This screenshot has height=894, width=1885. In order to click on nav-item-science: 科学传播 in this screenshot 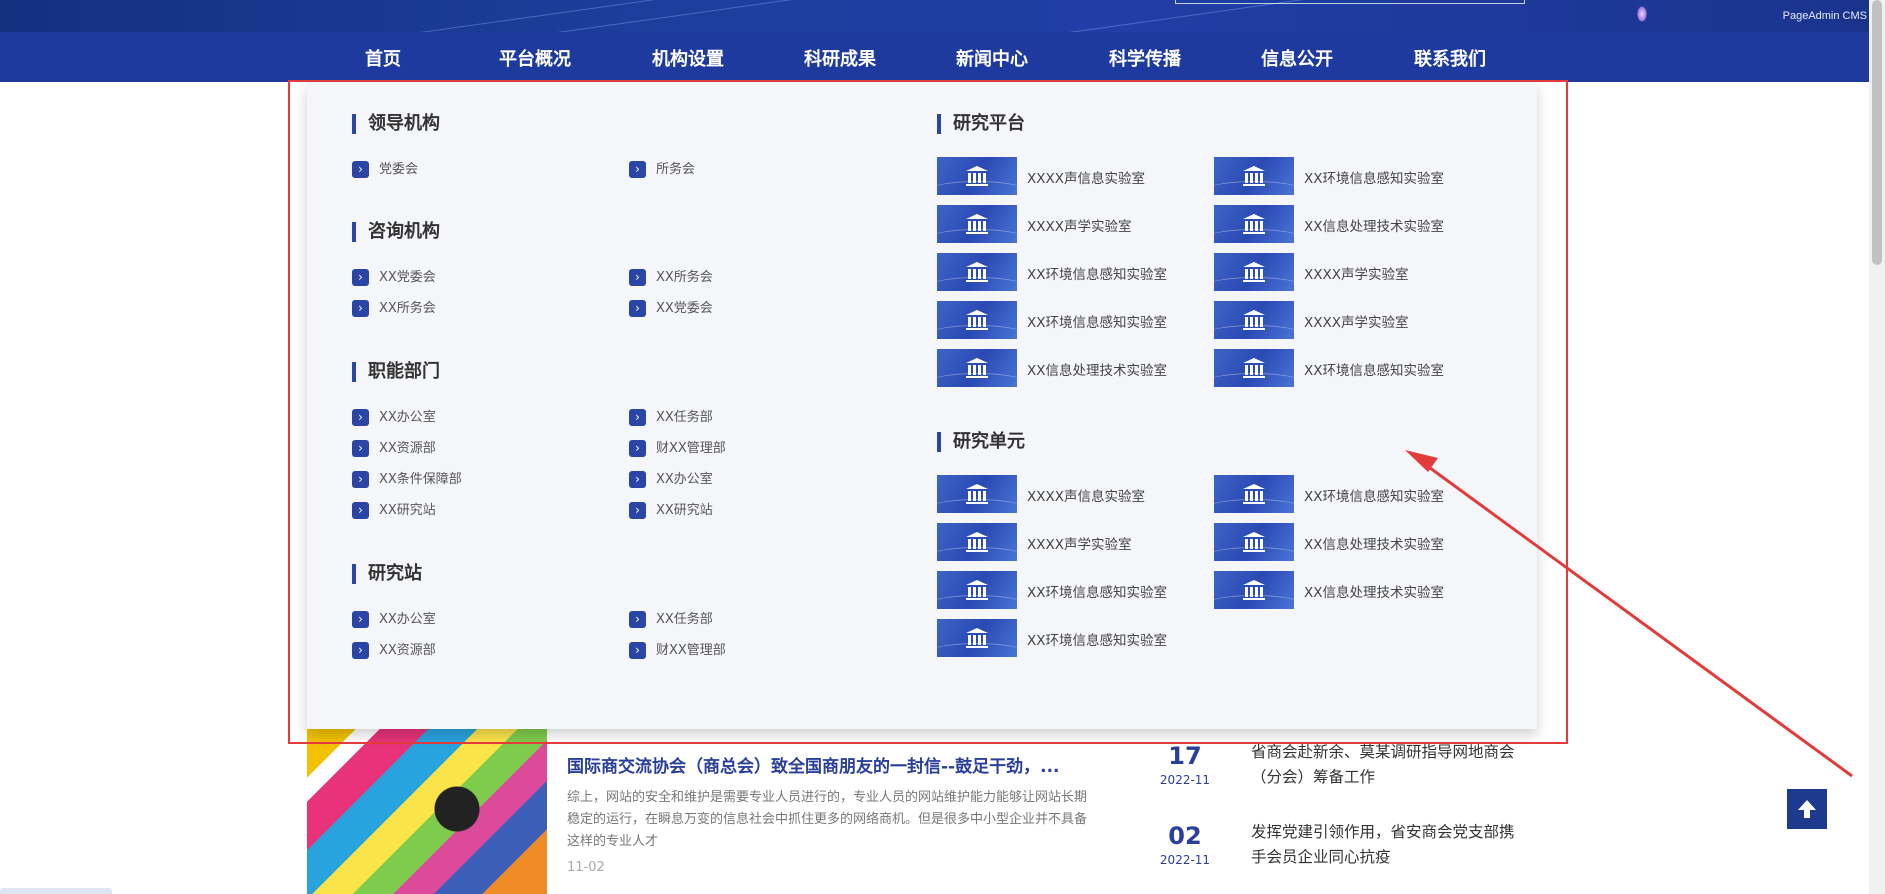, I will do `click(1145, 57)`.